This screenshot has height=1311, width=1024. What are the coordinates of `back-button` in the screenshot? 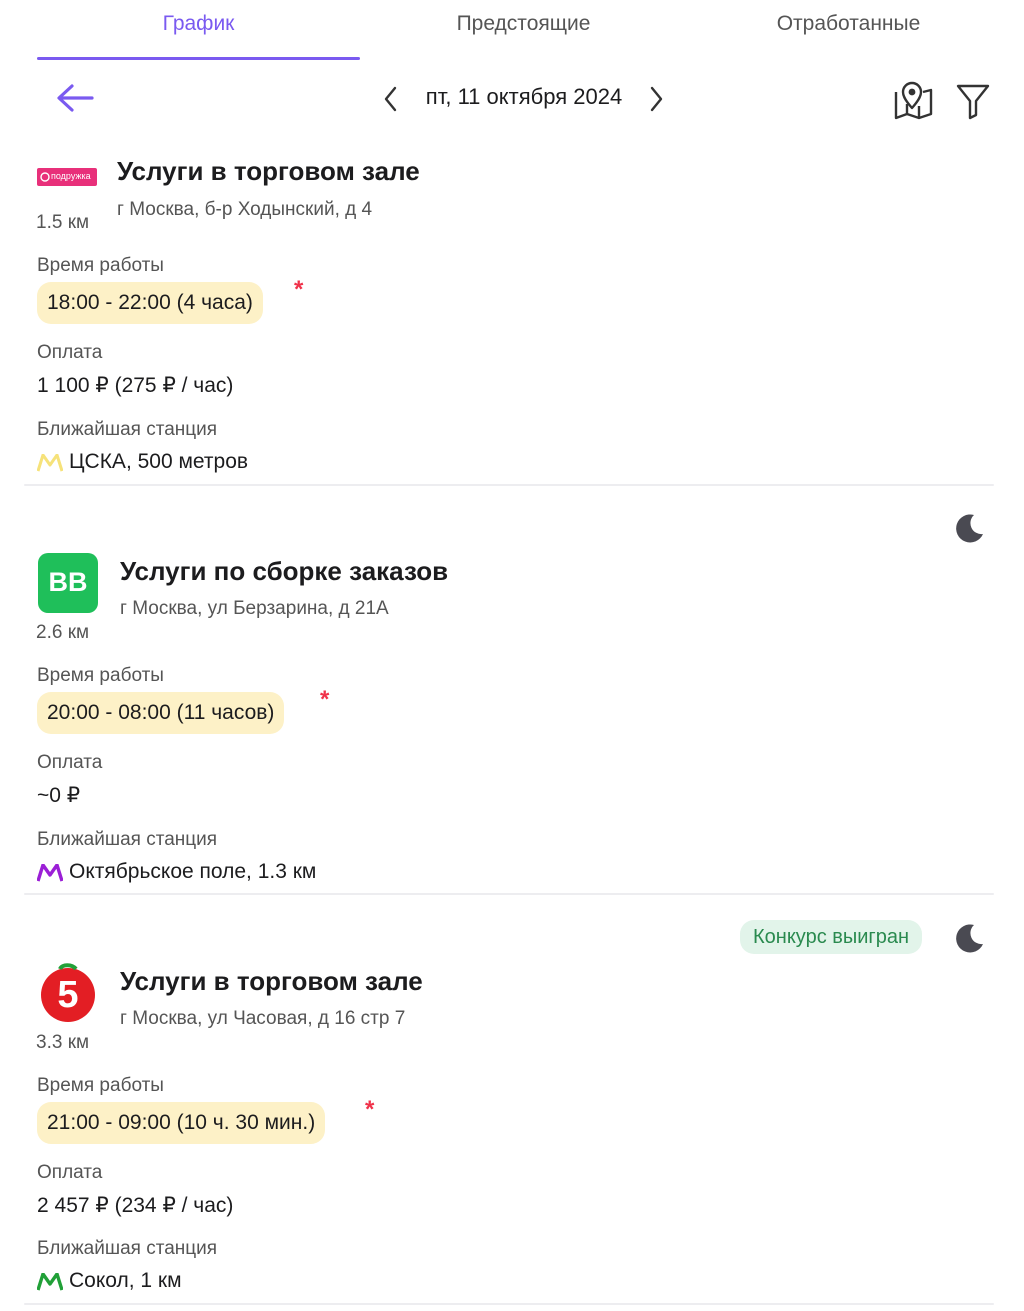 It's located at (75, 98).